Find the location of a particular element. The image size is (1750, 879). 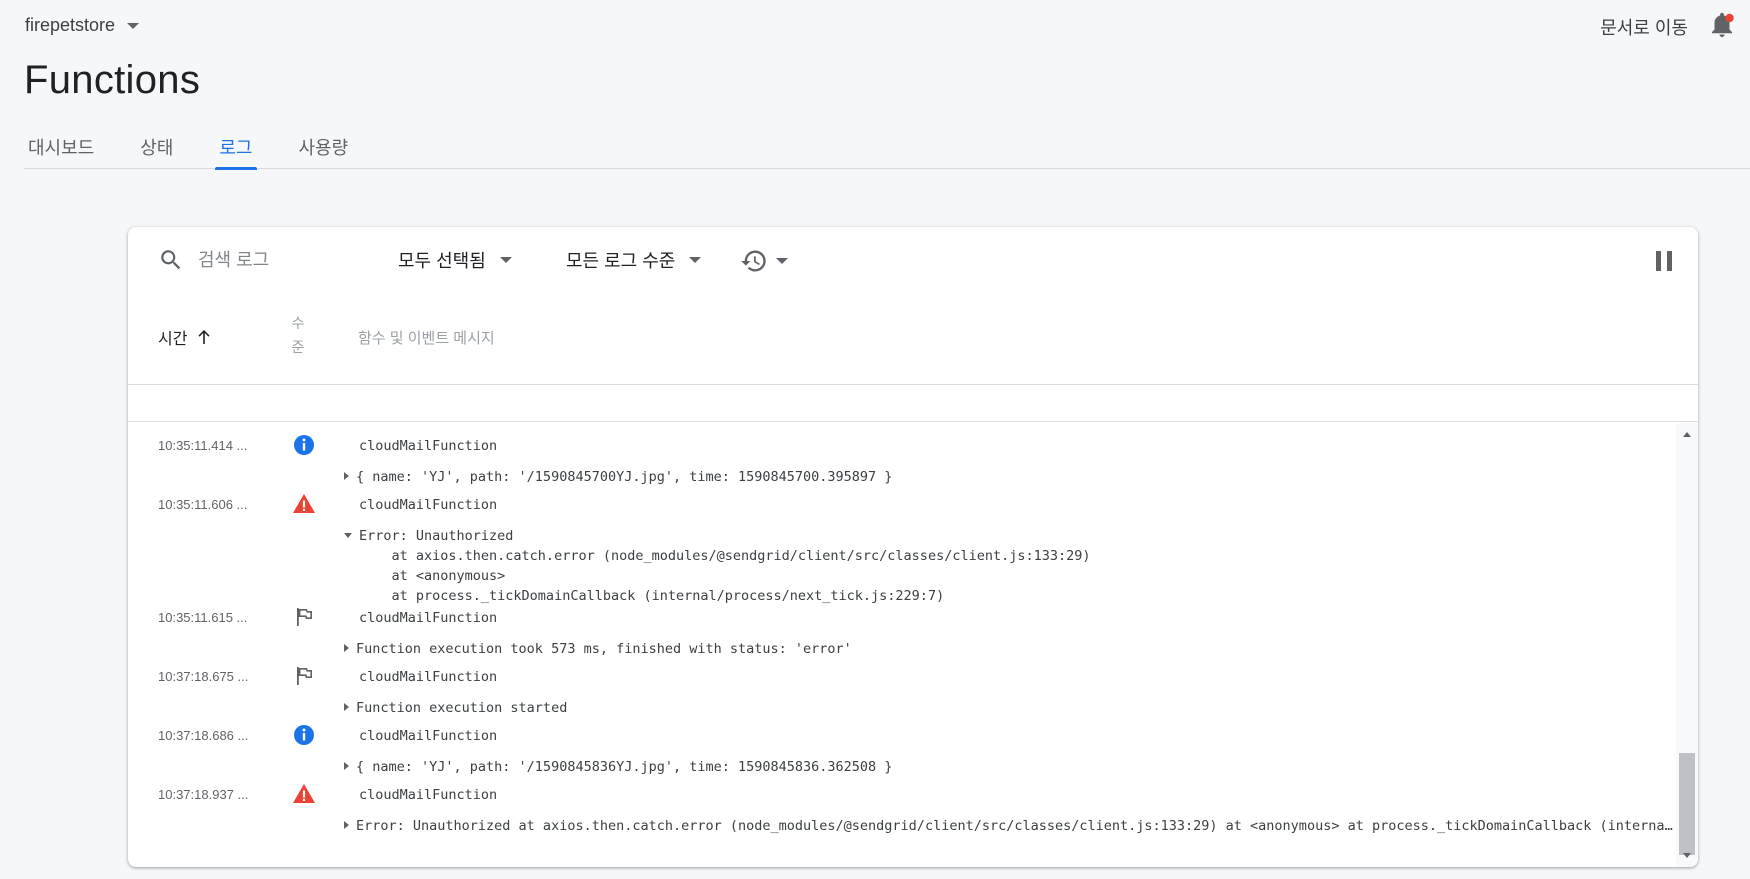

function-filter-dropdown: 모두 선택됨 is located at coordinates (455, 260).